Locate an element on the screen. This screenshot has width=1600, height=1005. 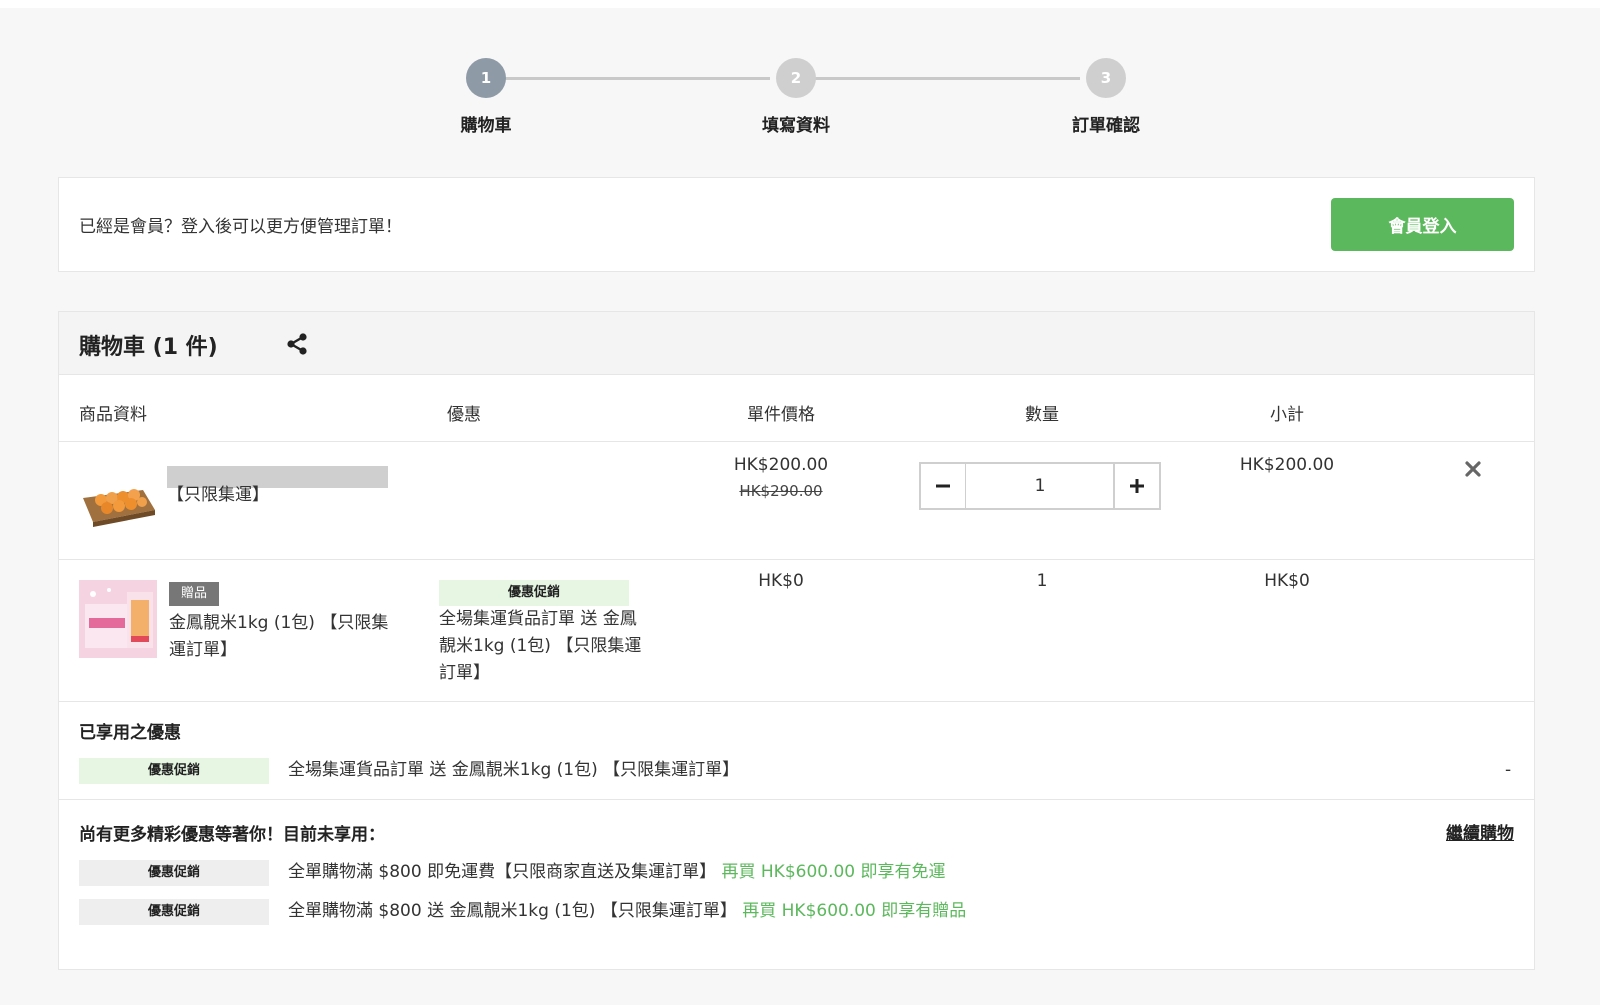
step-label: 購物車 is located at coordinates (486, 126).